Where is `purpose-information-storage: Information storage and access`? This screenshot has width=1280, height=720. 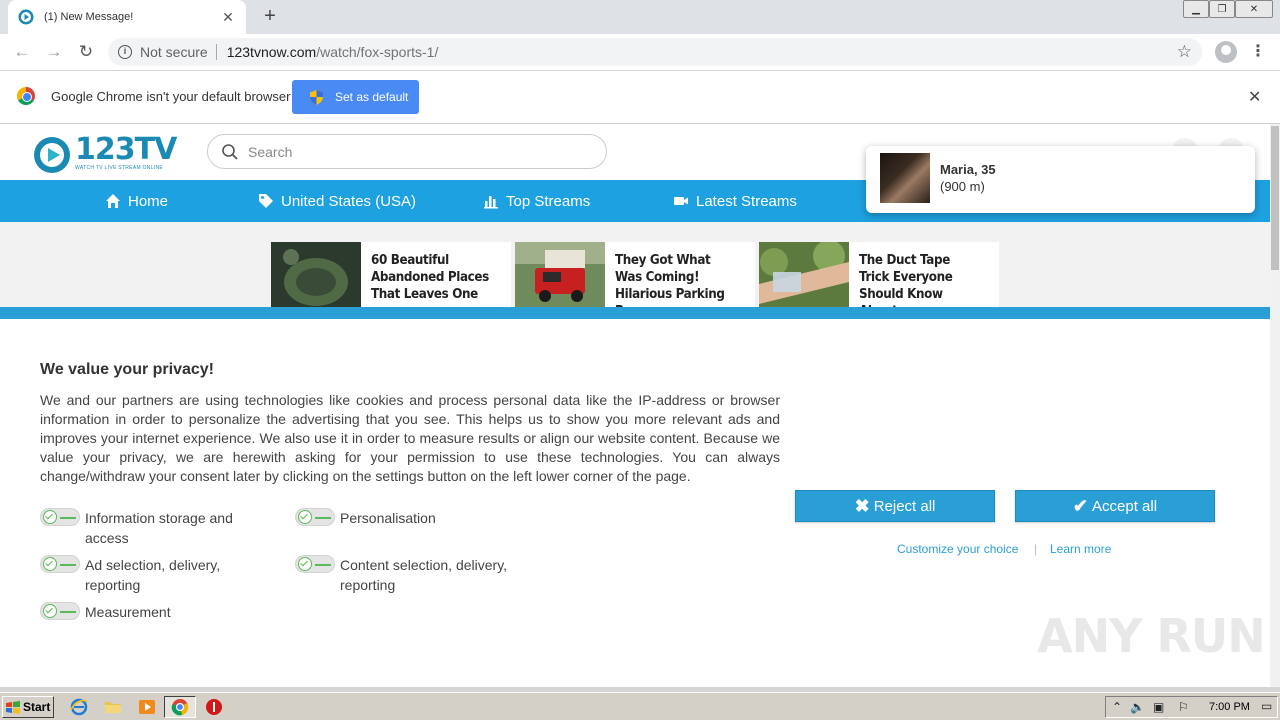 purpose-information-storage: Information storage and access is located at coordinates (150, 528).